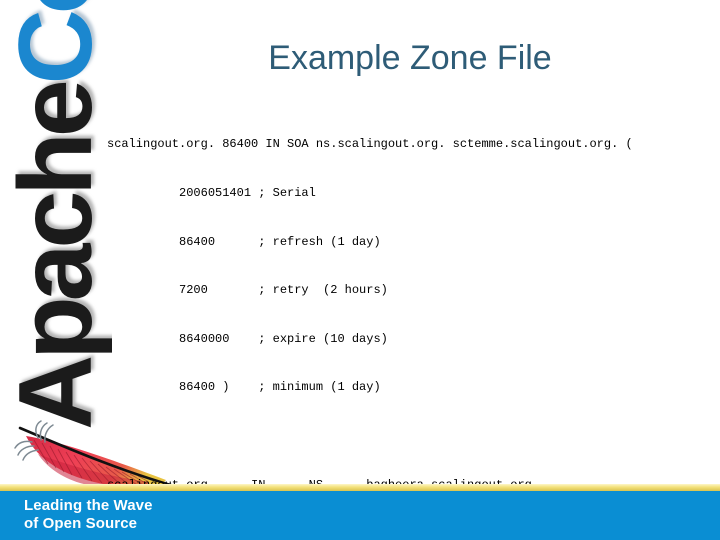 This screenshot has width=720, height=540. What do you see at coordinates (56, 257) in the screenshot?
I see `wordmark-apache-text: Apache` at bounding box center [56, 257].